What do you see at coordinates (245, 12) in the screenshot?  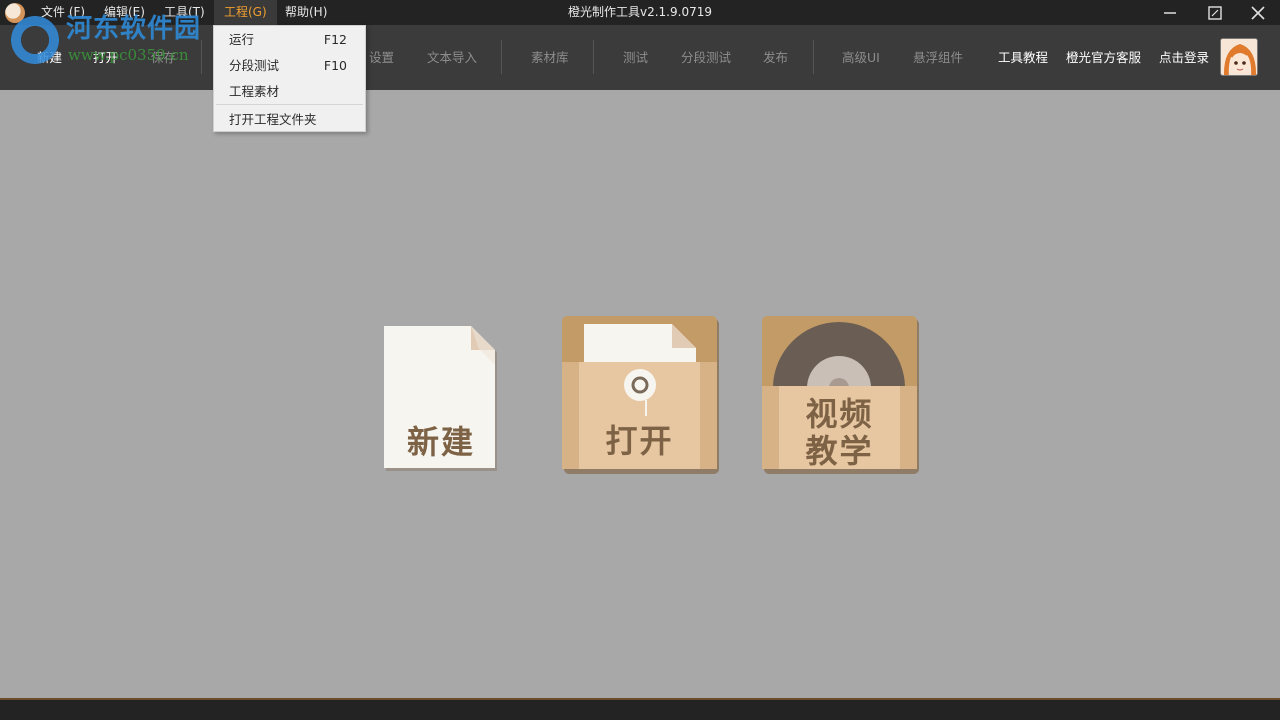 I see `menu-project: 工程(G)` at bounding box center [245, 12].